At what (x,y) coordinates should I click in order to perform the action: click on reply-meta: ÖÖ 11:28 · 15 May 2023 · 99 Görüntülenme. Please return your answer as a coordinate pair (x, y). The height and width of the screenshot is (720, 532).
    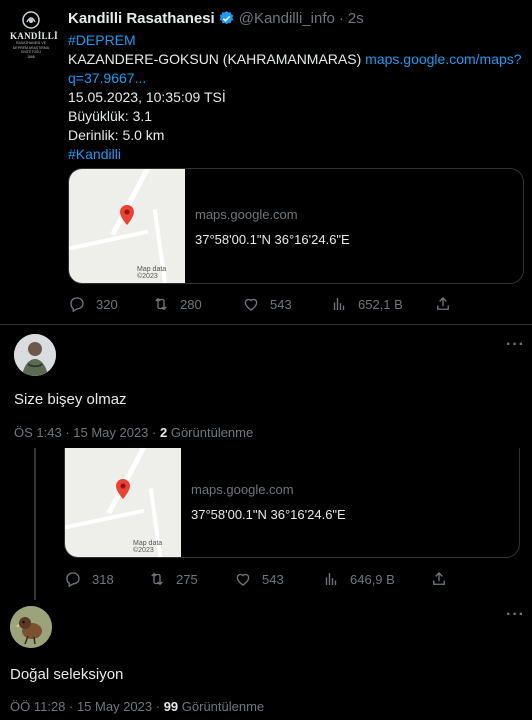
    Looking at the image, I should click on (137, 706).